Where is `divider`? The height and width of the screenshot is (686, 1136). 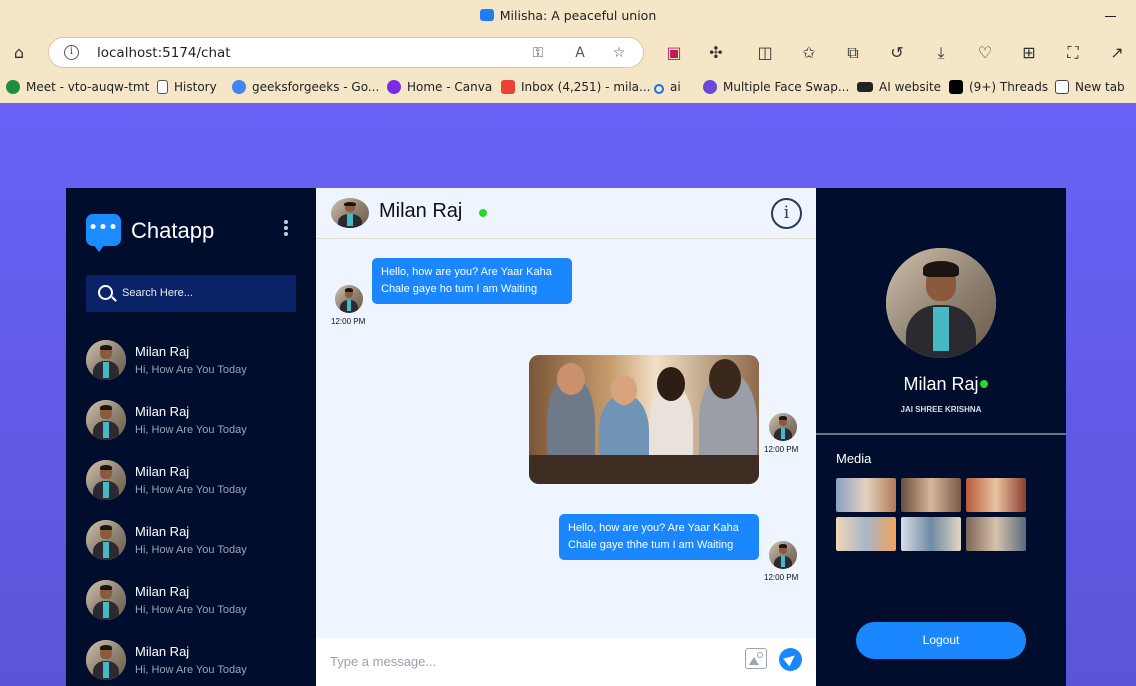 divider is located at coordinates (941, 434).